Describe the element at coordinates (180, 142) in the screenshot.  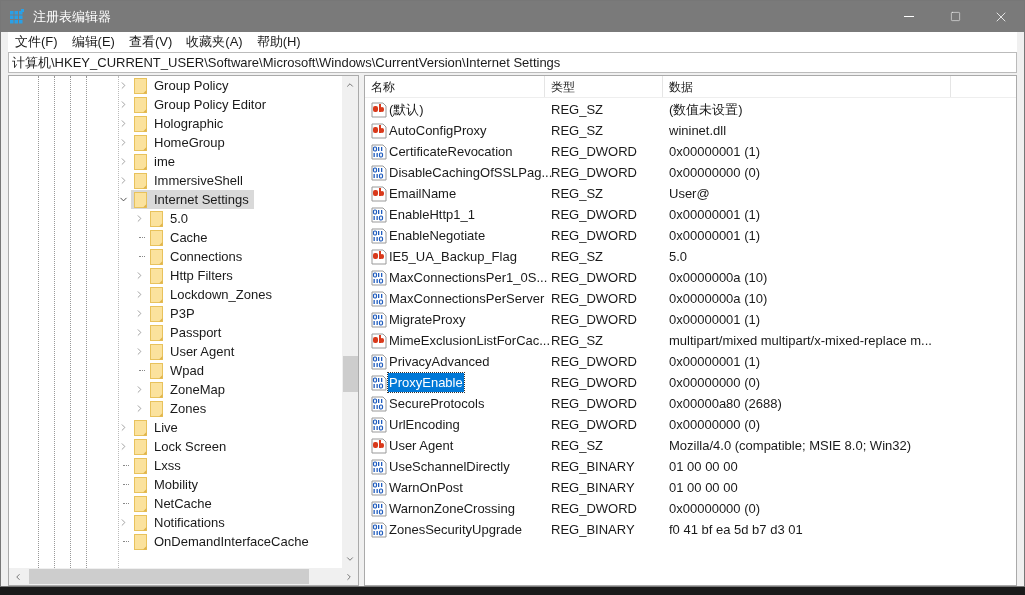
I see `tree-item: HomeGroup` at that location.